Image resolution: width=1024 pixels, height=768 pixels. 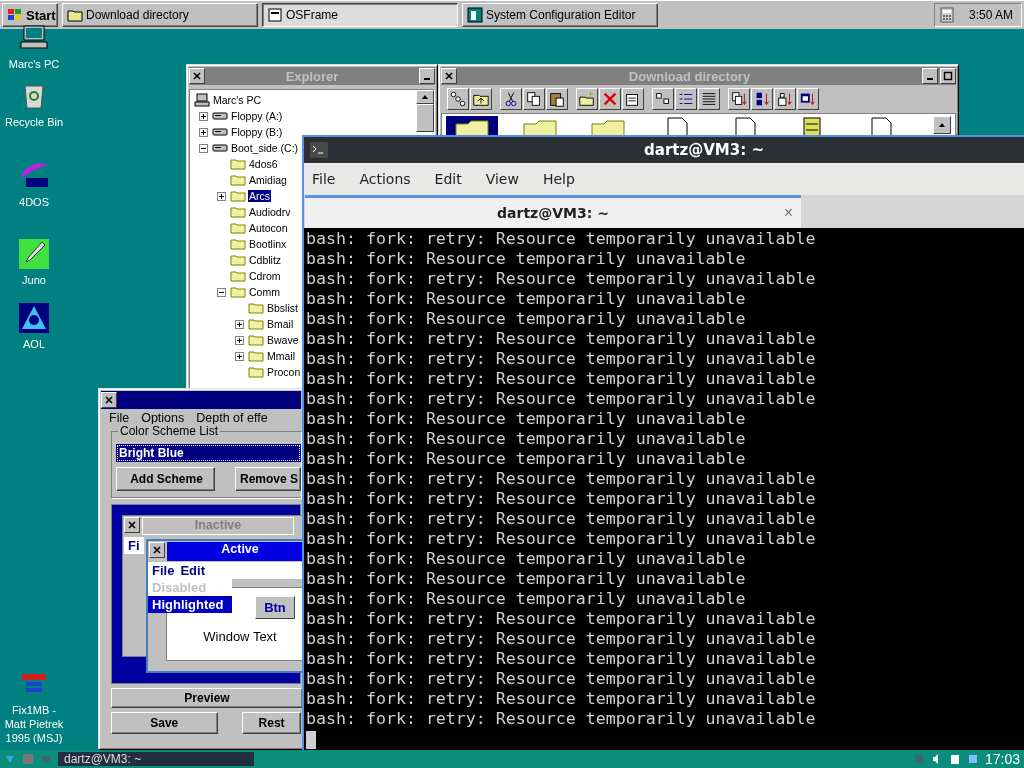 What do you see at coordinates (502, 179) in the screenshot?
I see `menu-item: View` at bounding box center [502, 179].